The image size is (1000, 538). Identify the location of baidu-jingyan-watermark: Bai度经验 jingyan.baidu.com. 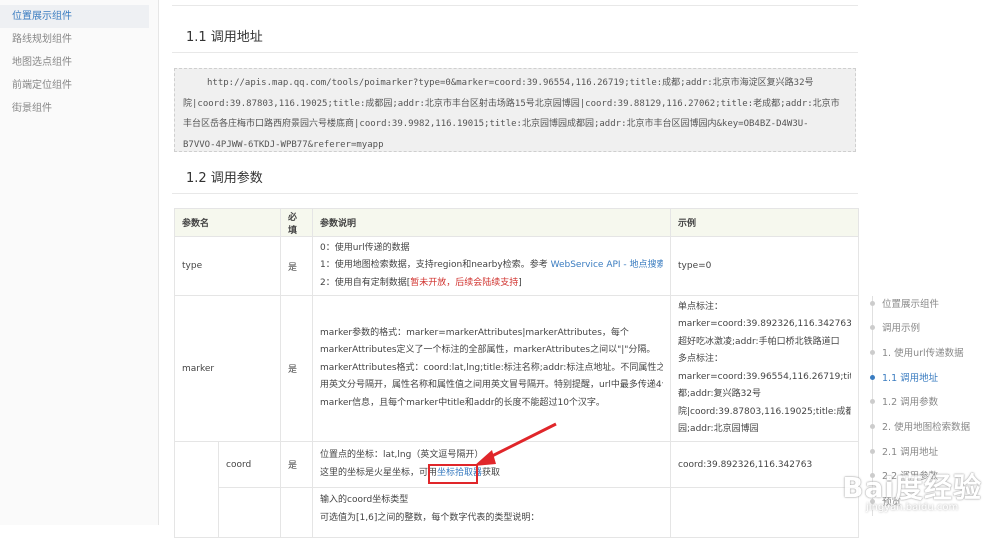
(912, 489).